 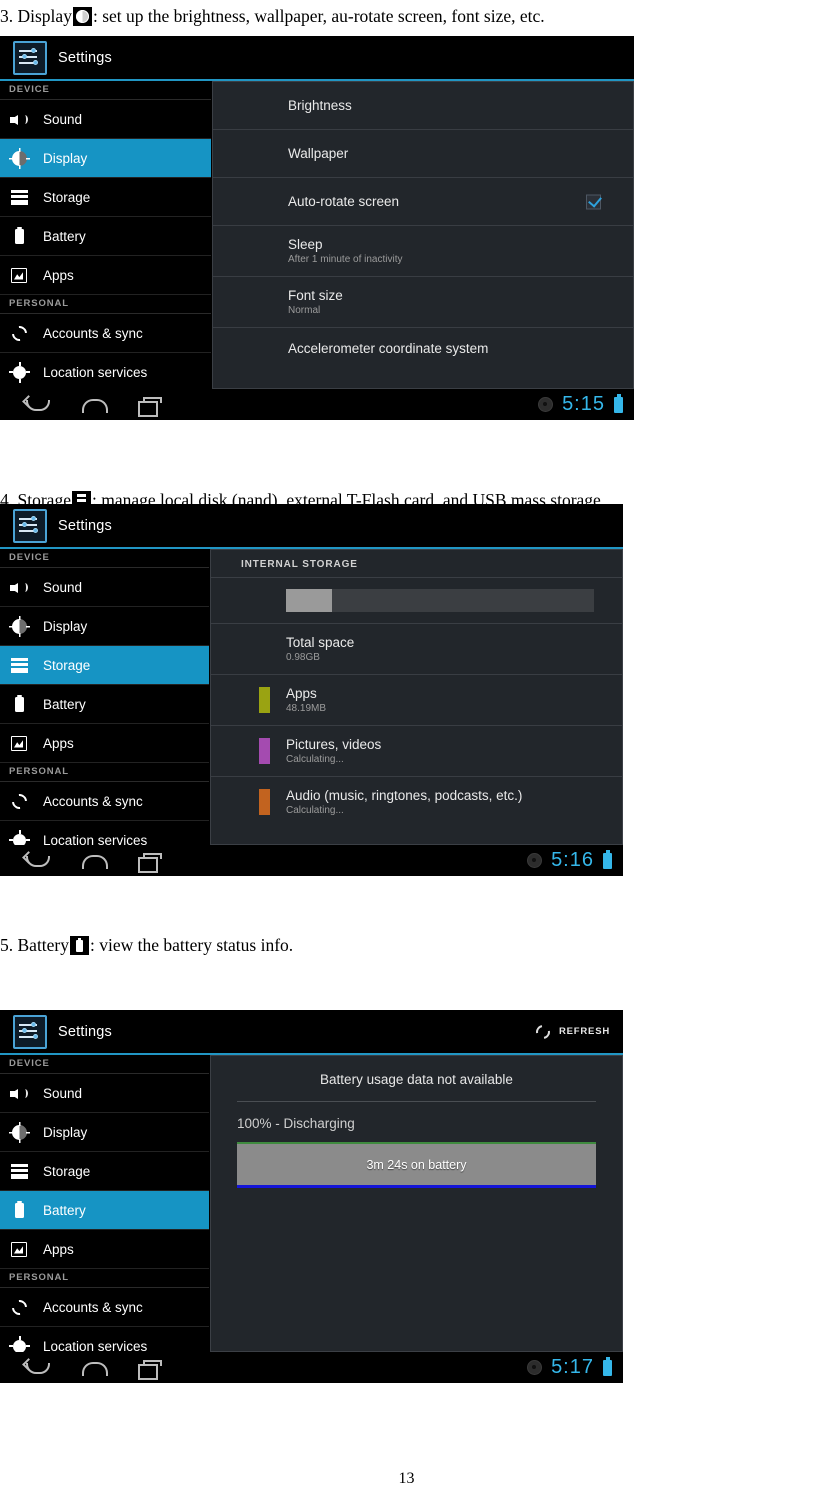 What do you see at coordinates (264, 802) in the screenshot?
I see `audio-color-swatch` at bounding box center [264, 802].